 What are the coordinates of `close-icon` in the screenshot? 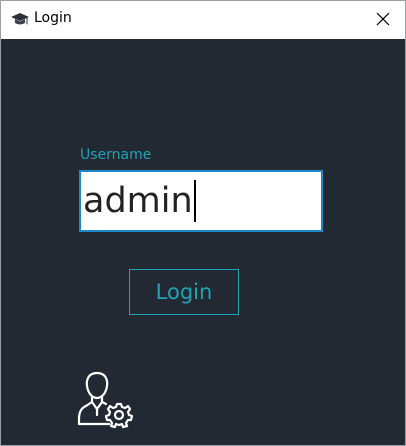 It's located at (383, 20).